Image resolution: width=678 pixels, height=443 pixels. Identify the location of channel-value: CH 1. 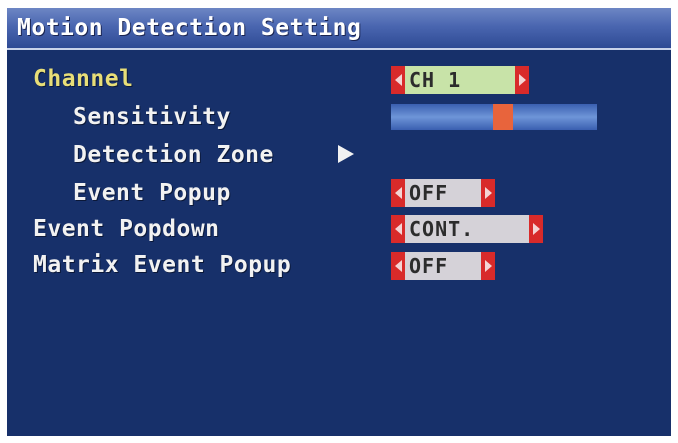
(435, 80).